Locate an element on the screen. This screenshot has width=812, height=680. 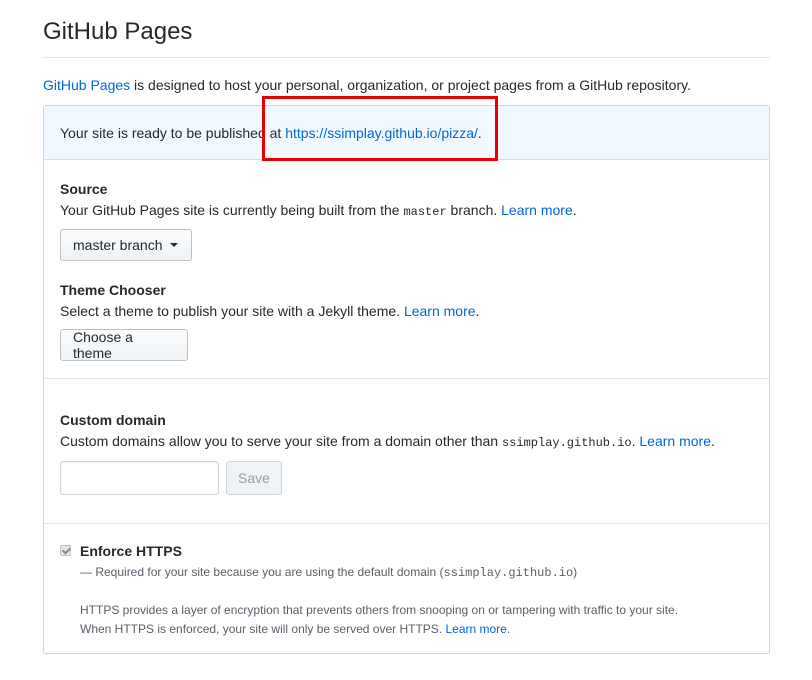
https-learn-more-link: Learn more is located at coordinates (475, 629).